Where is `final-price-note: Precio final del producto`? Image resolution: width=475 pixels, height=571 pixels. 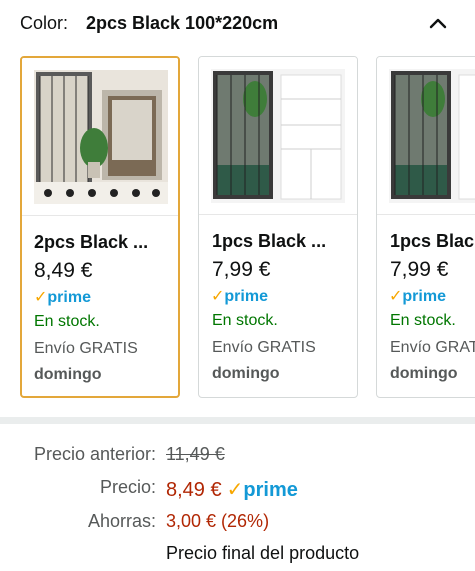 final-price-note: Precio final del producto is located at coordinates (263, 553).